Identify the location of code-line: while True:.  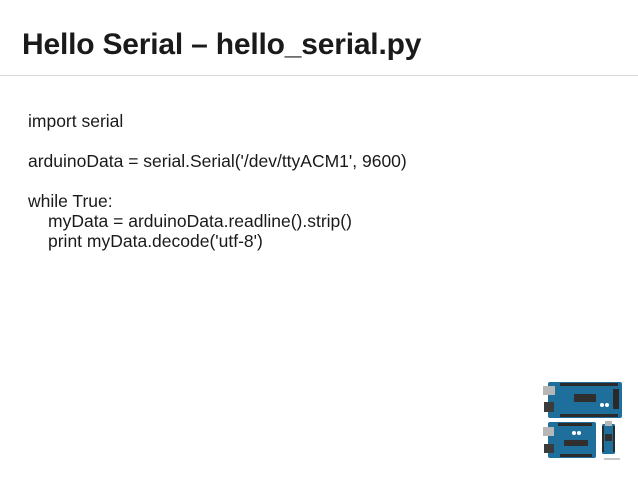
(70, 201).